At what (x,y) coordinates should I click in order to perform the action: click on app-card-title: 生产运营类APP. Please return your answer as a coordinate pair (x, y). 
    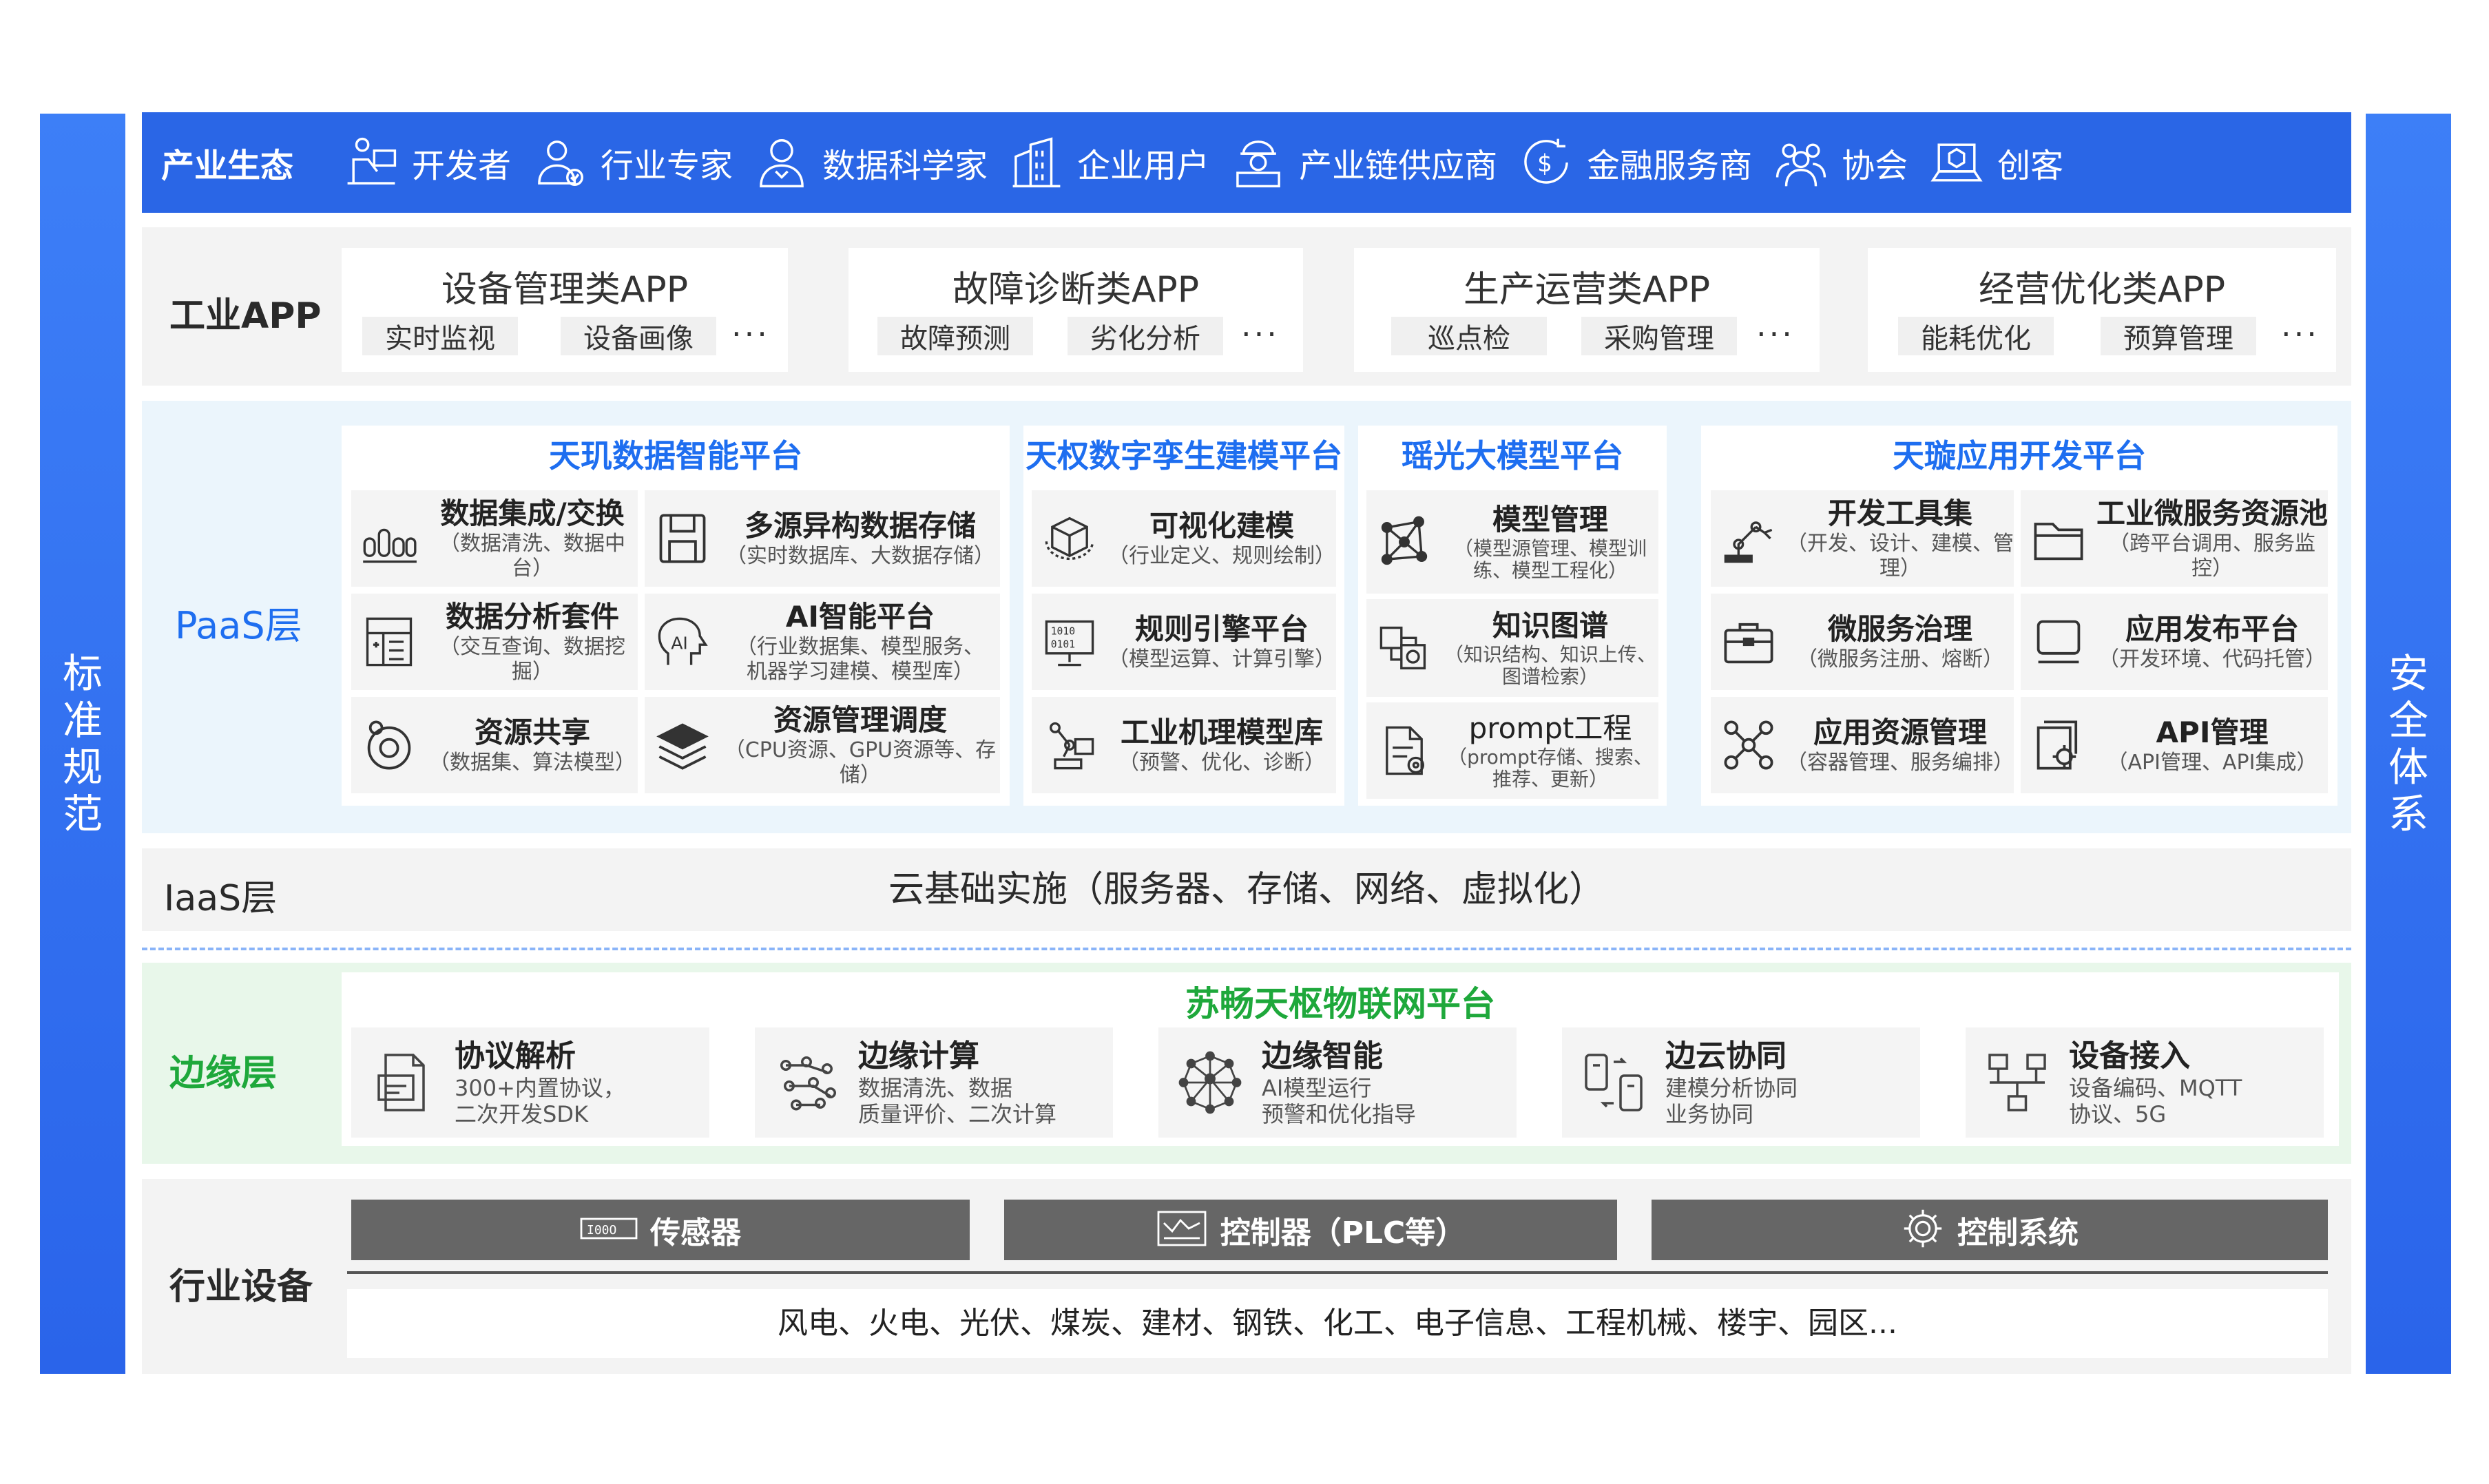
    Looking at the image, I should click on (1587, 290).